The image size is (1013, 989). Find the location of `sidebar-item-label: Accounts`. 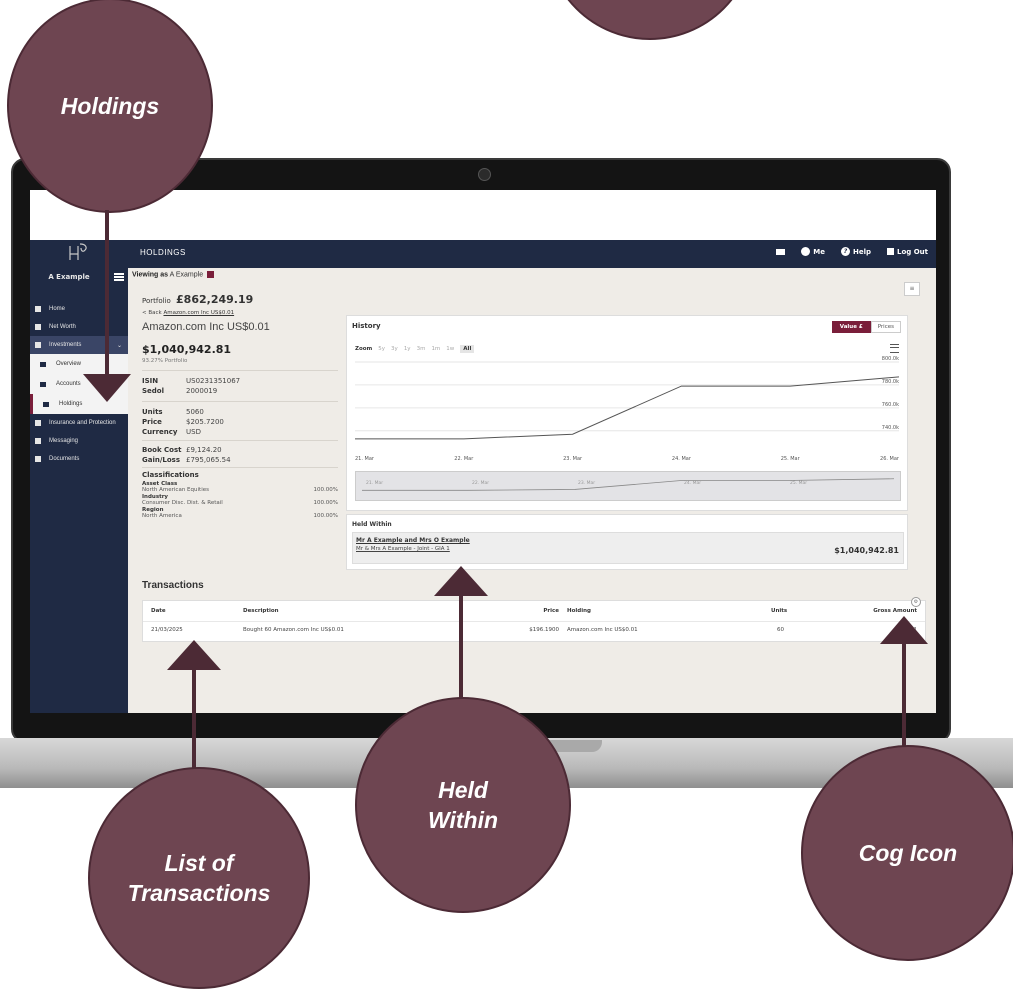

sidebar-item-label: Accounts is located at coordinates (68, 384).